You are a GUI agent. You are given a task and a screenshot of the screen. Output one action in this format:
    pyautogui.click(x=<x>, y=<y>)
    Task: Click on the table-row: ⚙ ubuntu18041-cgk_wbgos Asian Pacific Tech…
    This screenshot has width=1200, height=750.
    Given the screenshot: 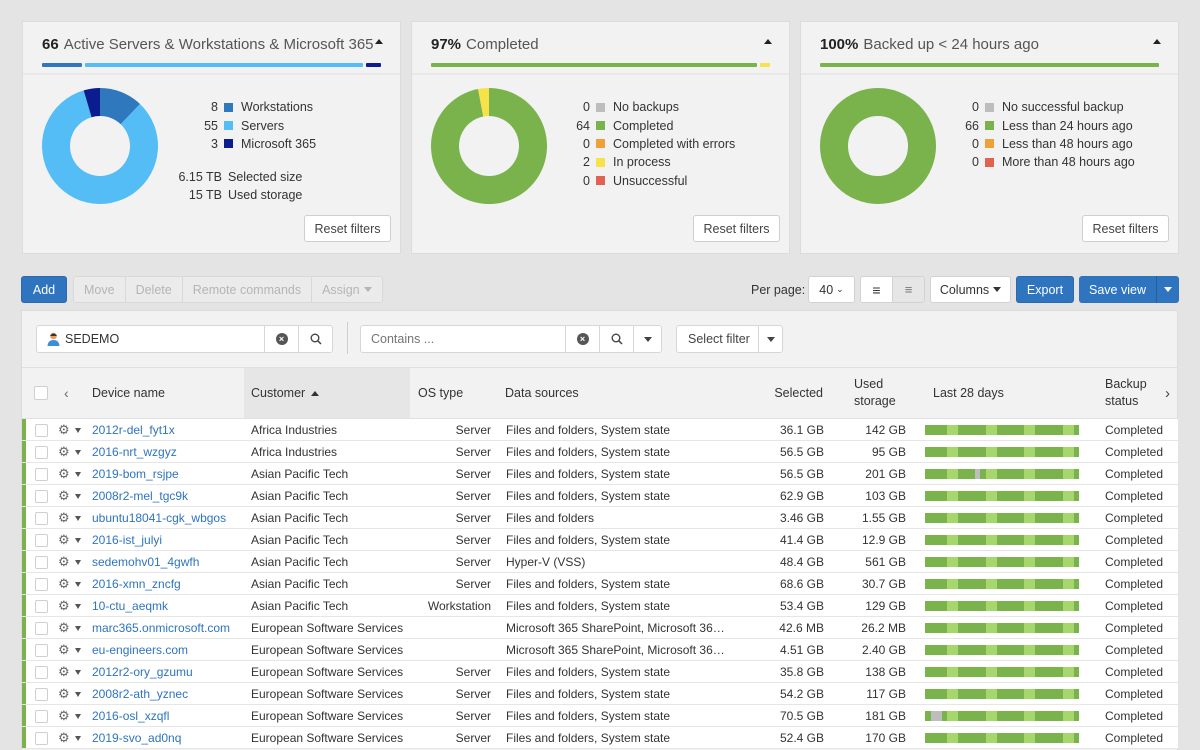 What is the action you would take?
    pyautogui.click(x=600, y=517)
    